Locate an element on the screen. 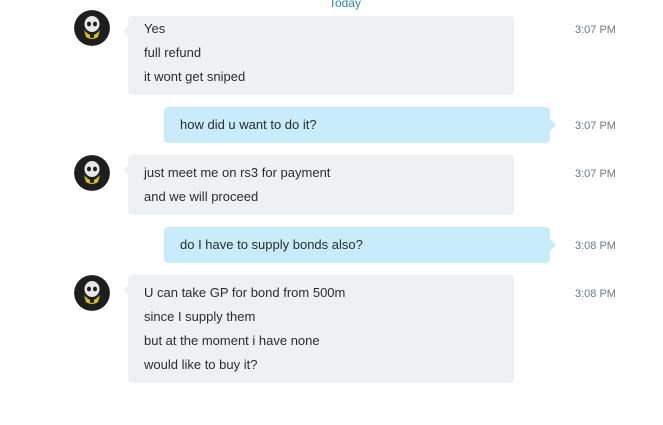 This screenshot has height=425, width=663. message-text: but at the moment i have none is located at coordinates (232, 340).